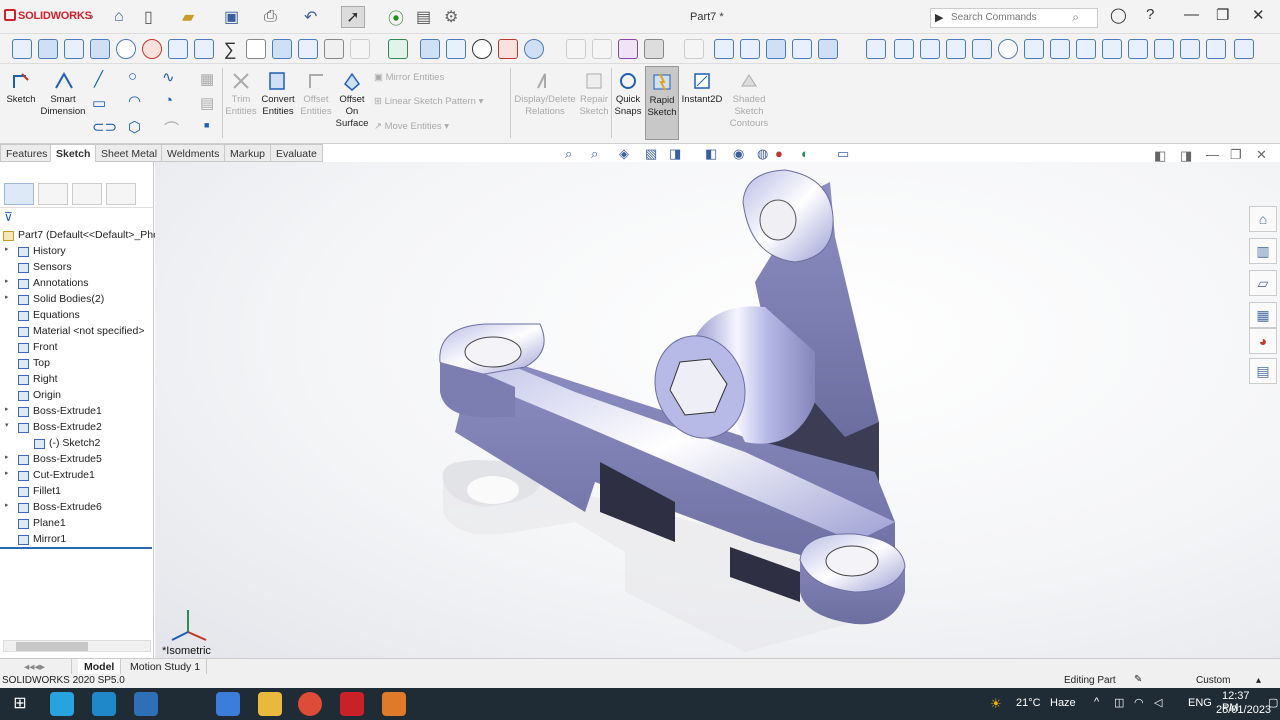 The image size is (1280, 720). Describe the element at coordinates (87, 194) in the screenshot. I see `configuration-manager-tab-icon` at that location.